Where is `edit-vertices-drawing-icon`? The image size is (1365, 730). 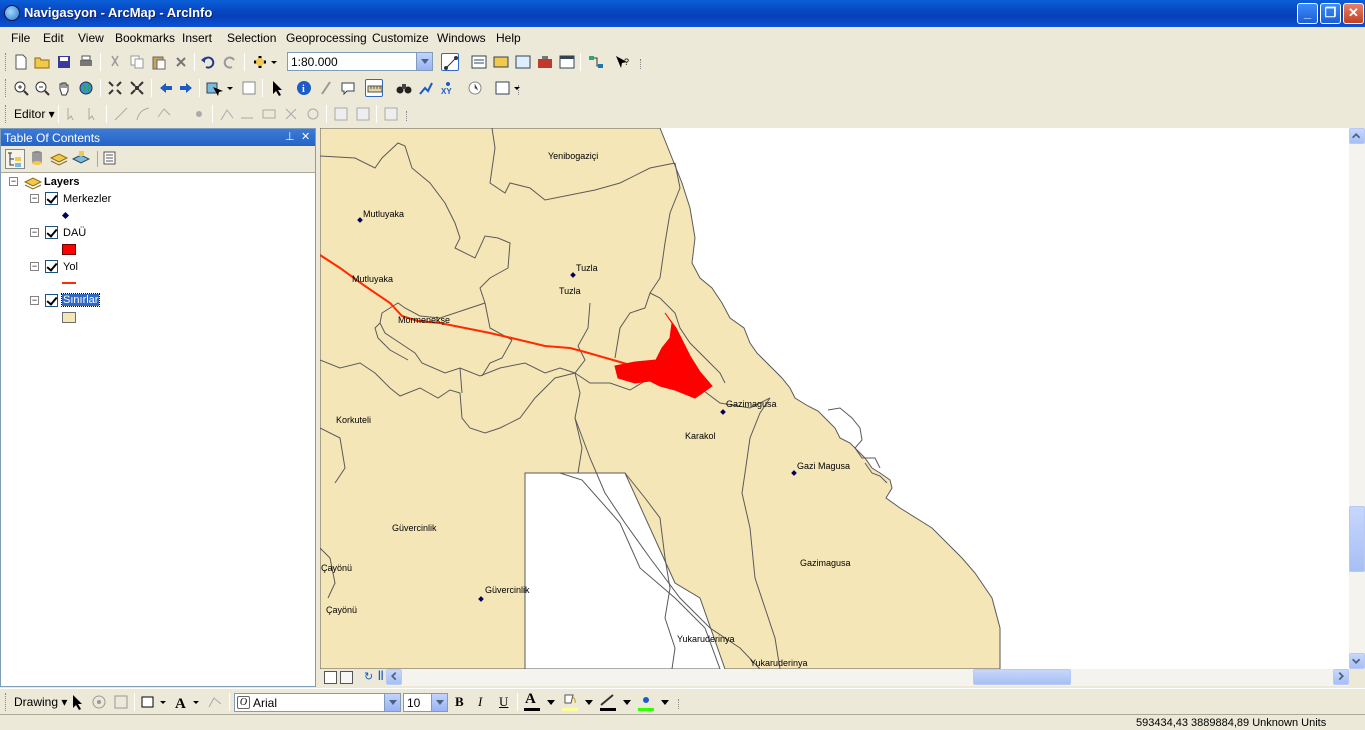
edit-vertices-drawing-icon is located at coordinates (215, 702).